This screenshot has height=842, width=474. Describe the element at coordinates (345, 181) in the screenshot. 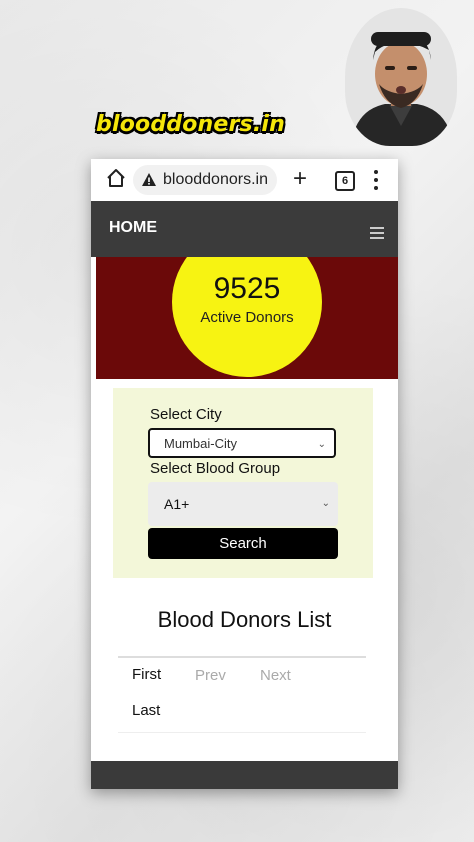

I see `tab-switcher-button: 6` at that location.